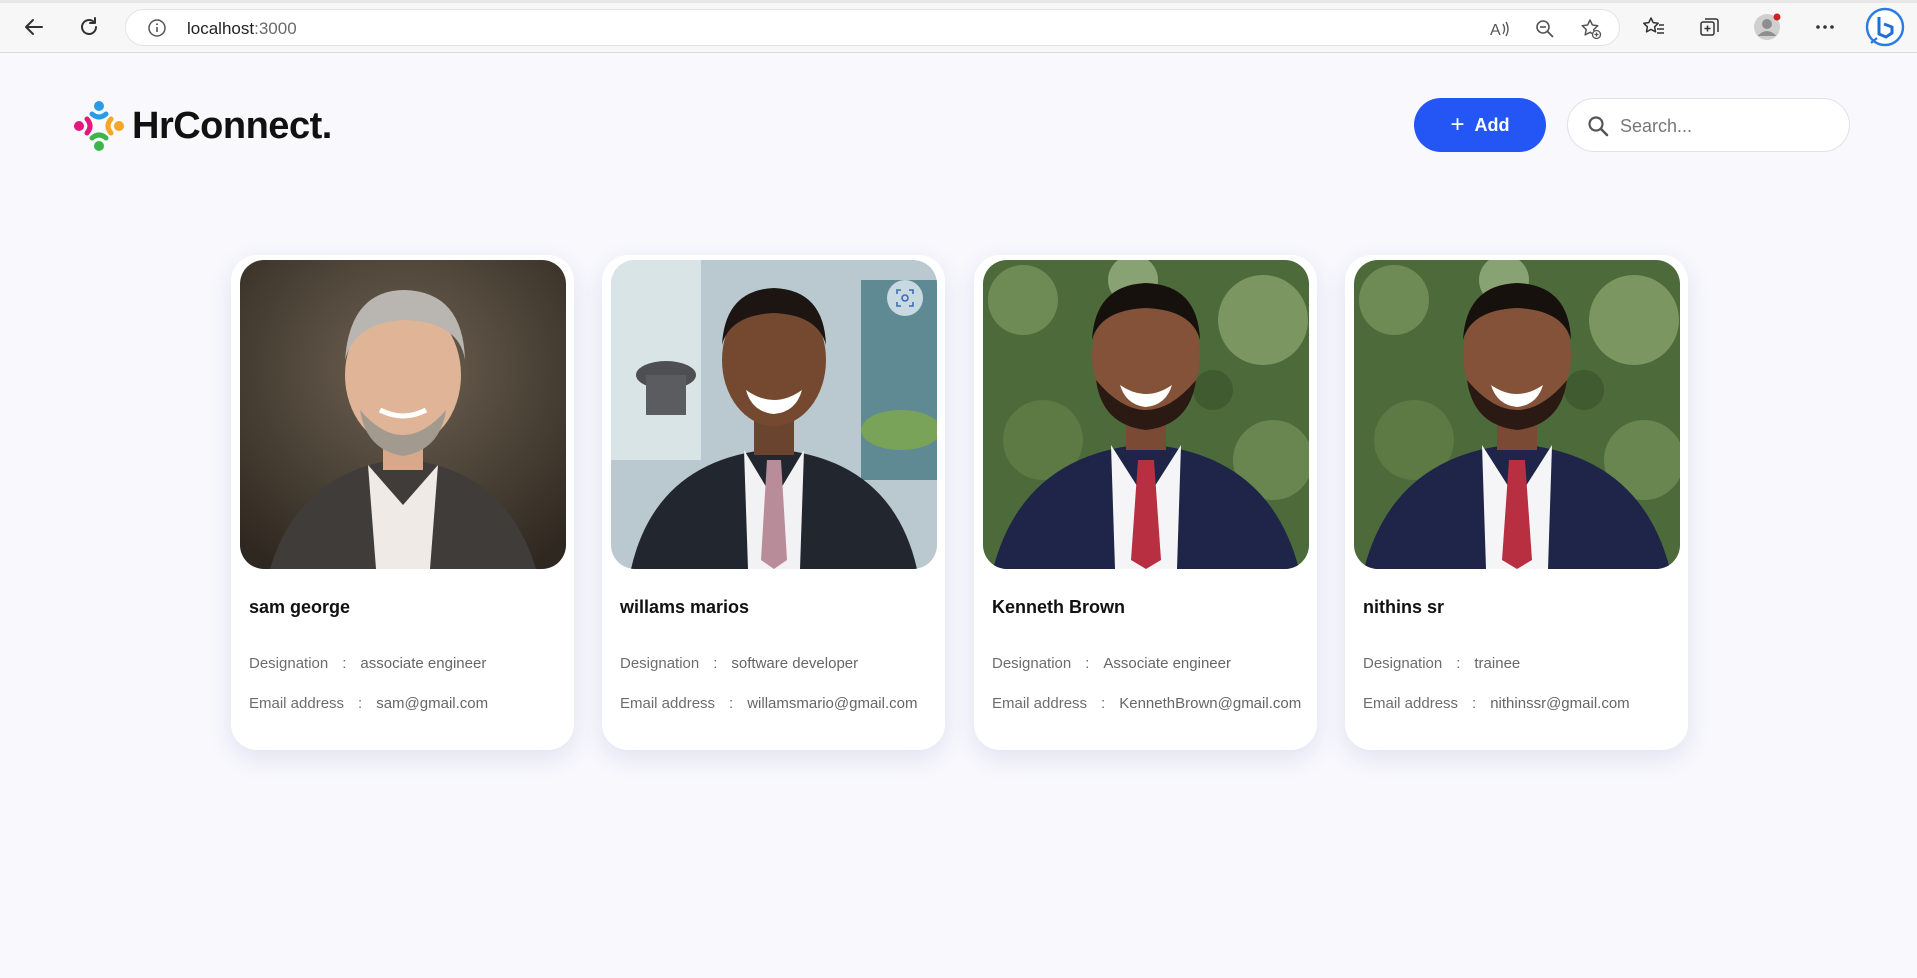 This screenshot has width=1917, height=978. I want to click on designation-value: software developer, so click(795, 663).